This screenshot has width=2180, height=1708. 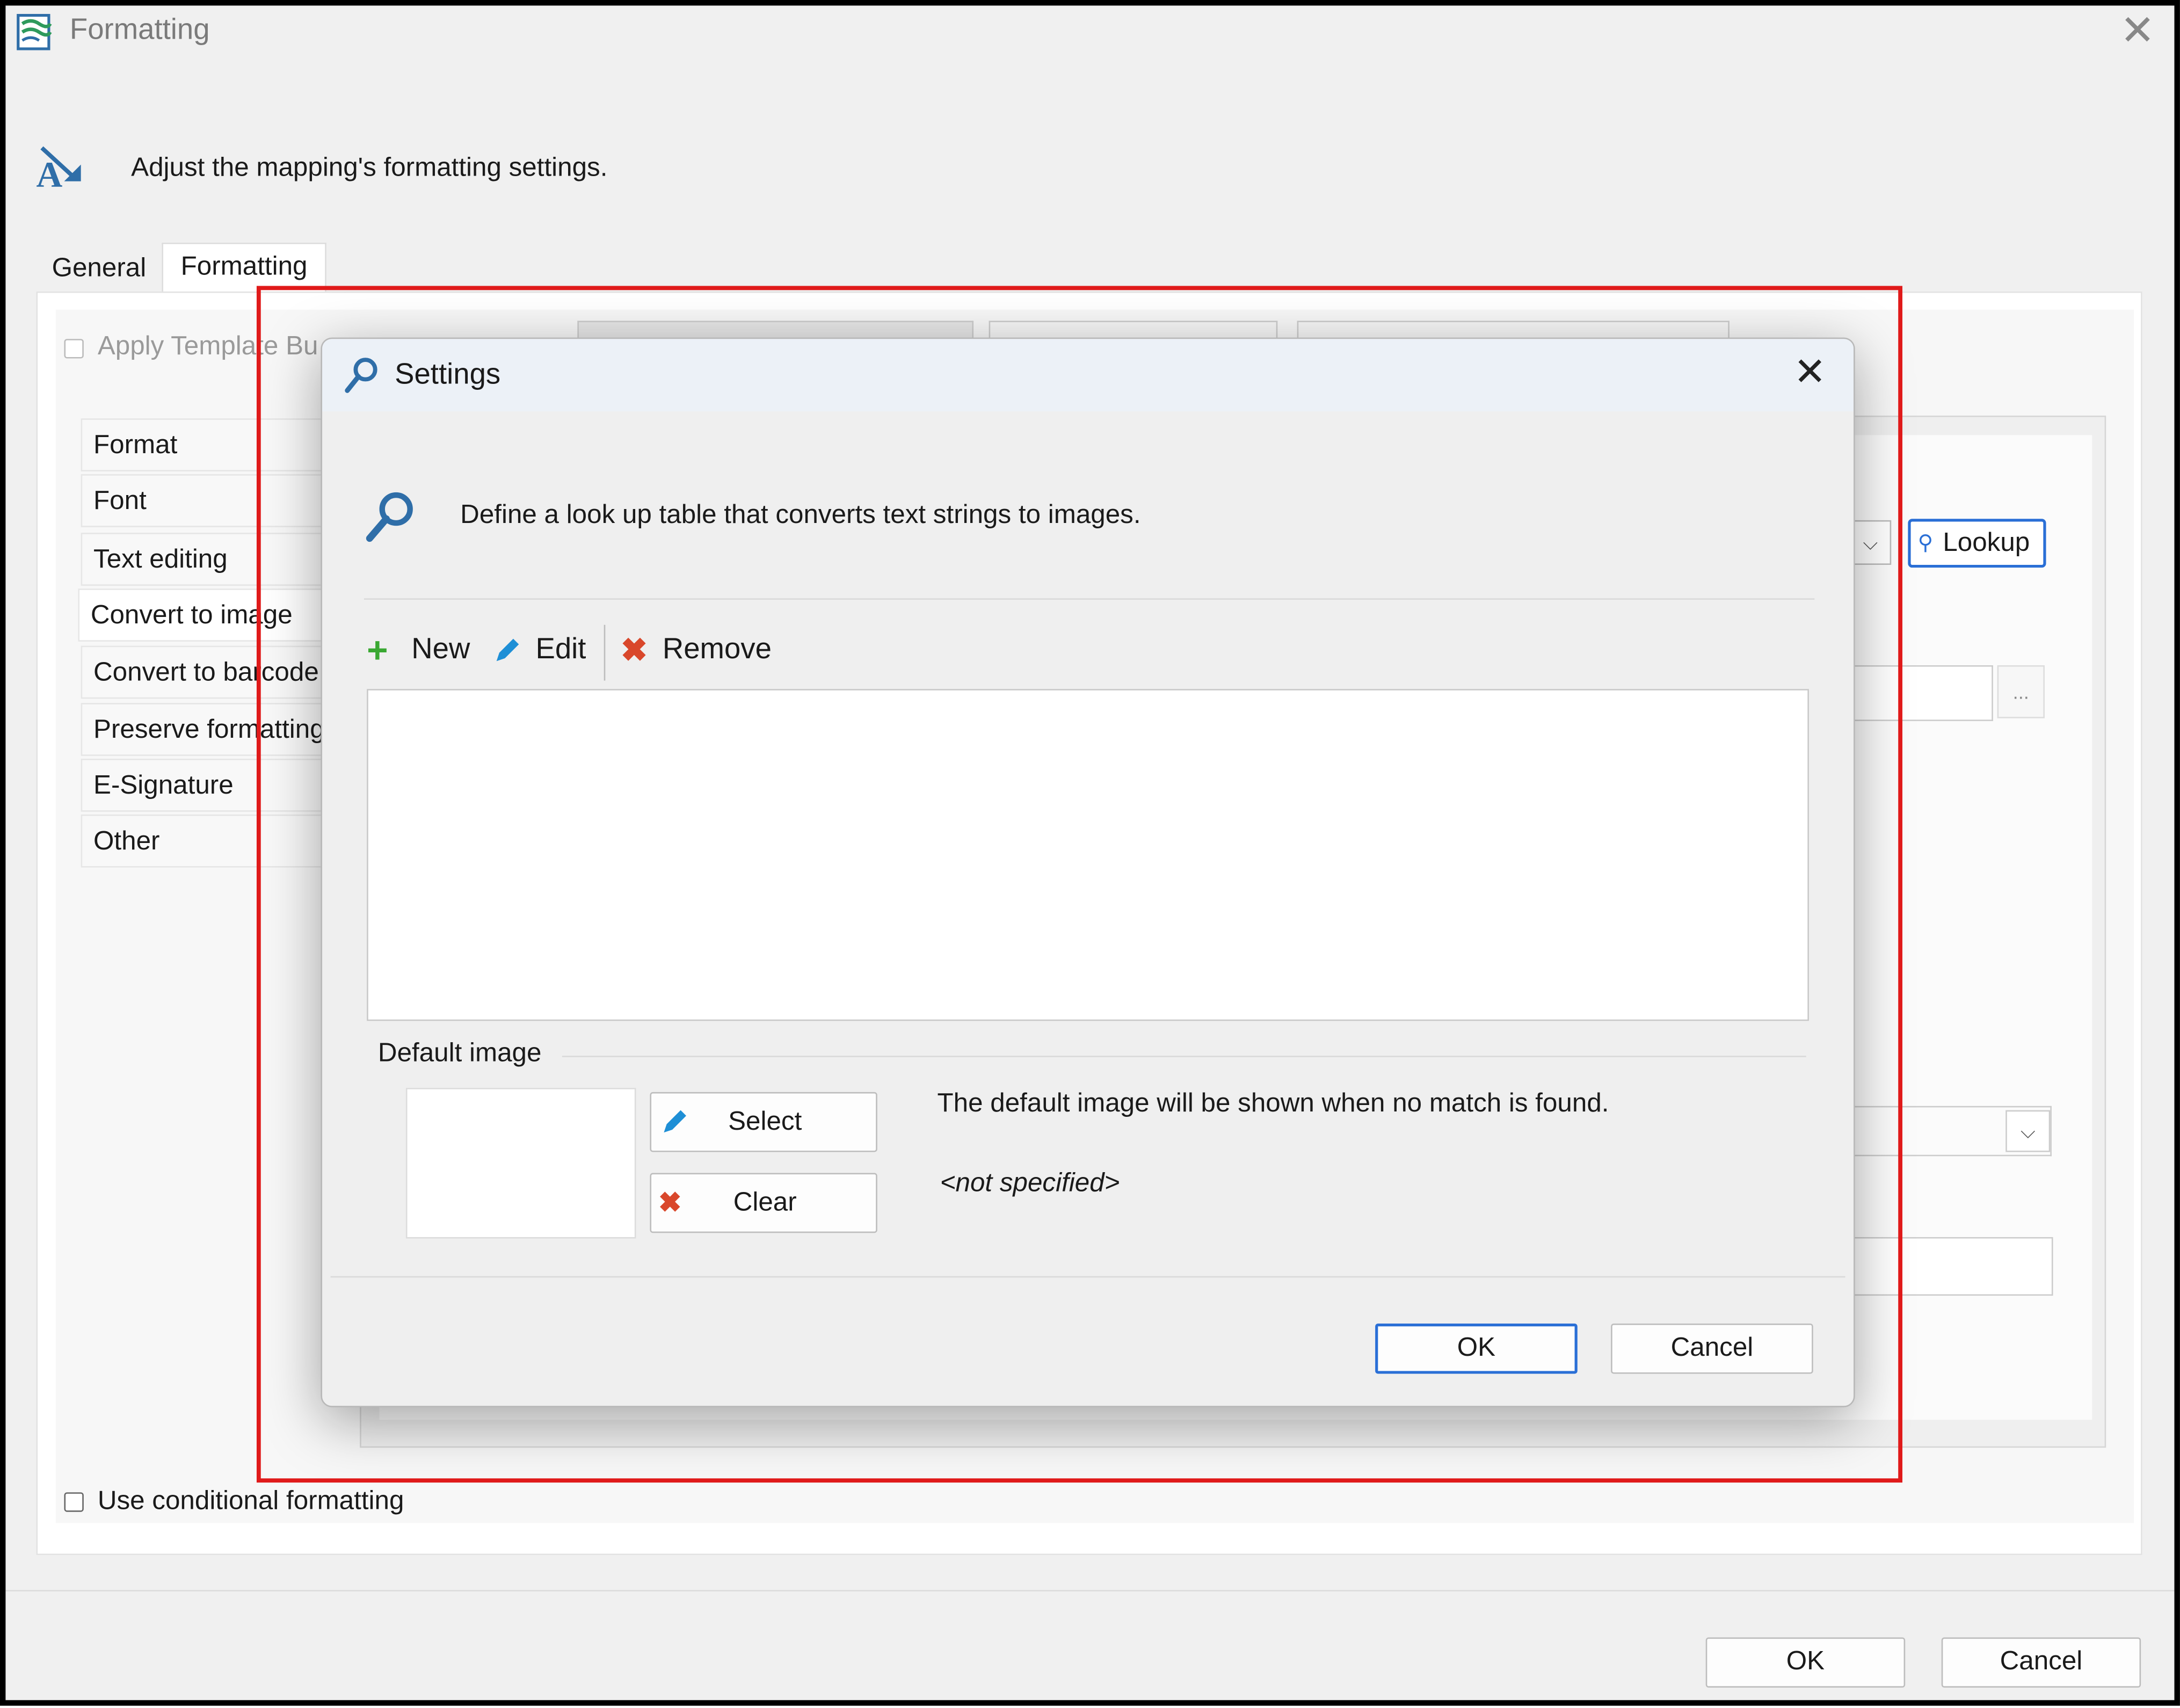 What do you see at coordinates (1925, 543) in the screenshot?
I see `search-icon: ⚲` at bounding box center [1925, 543].